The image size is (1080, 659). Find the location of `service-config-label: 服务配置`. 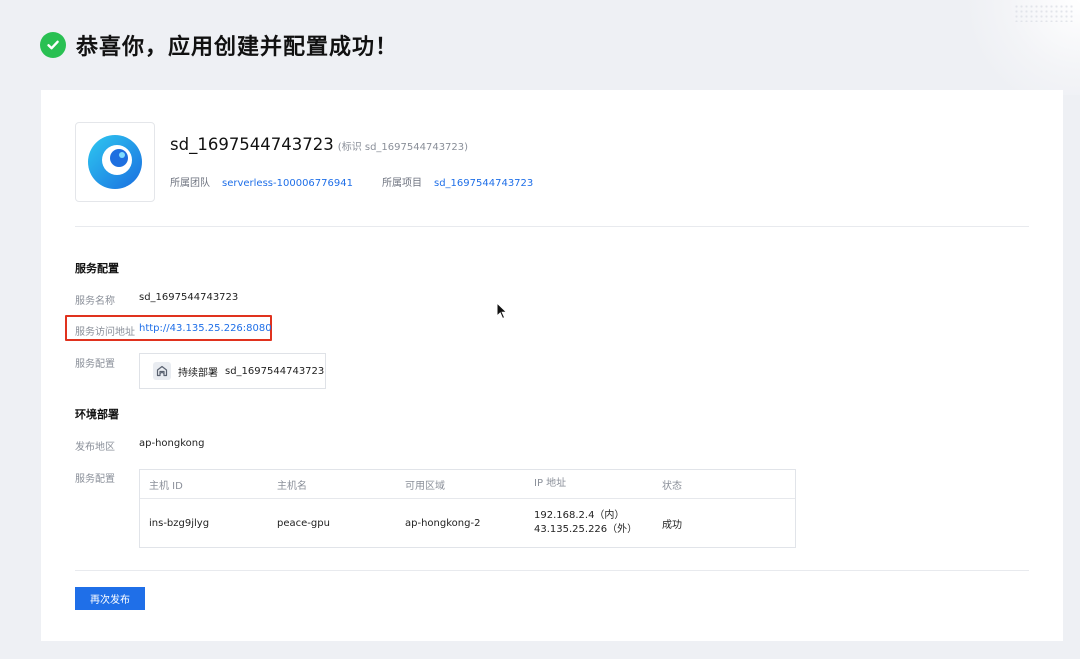

service-config-label: 服务配置 is located at coordinates (95, 364).